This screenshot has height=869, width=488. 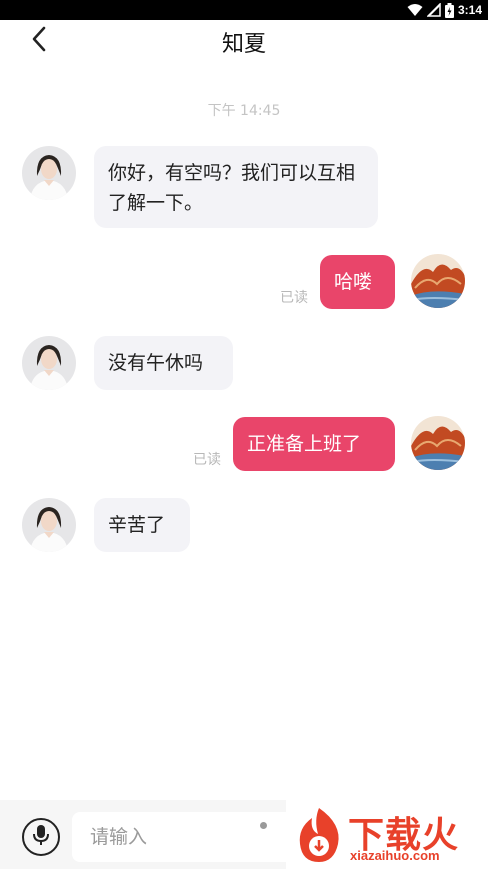 I want to click on message-bubble-outgoing: 哈喽, so click(x=357, y=282).